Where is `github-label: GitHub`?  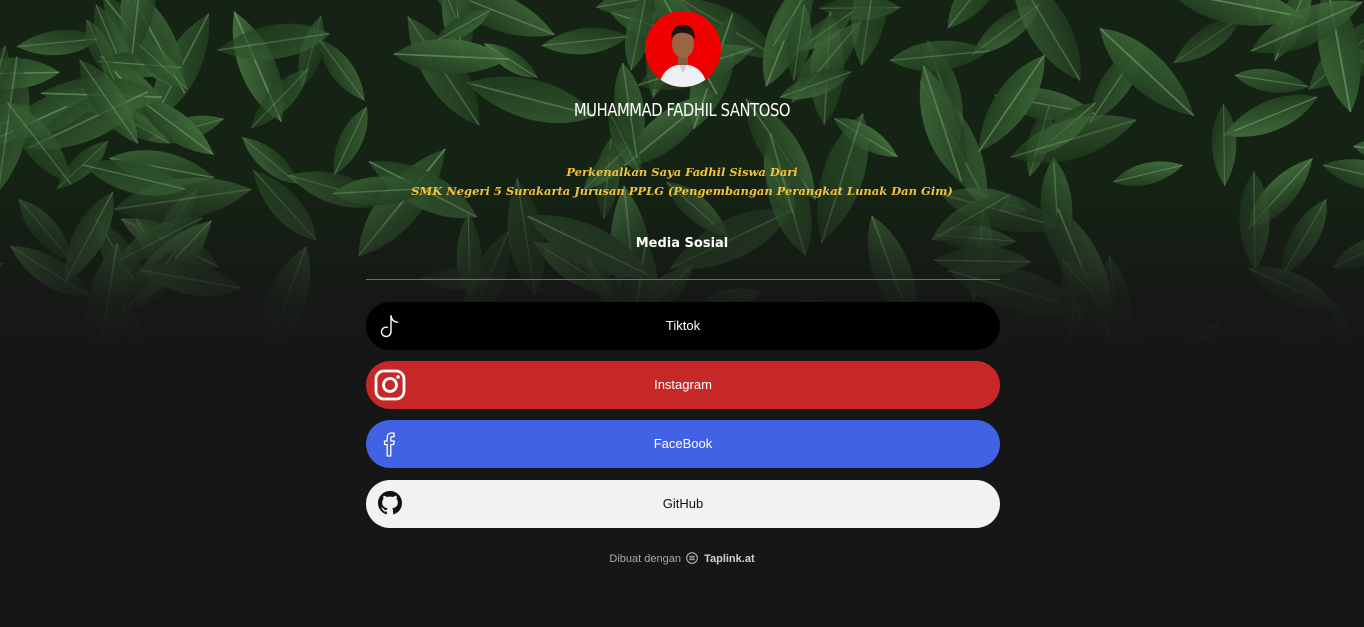 github-label: GitHub is located at coordinates (683, 503).